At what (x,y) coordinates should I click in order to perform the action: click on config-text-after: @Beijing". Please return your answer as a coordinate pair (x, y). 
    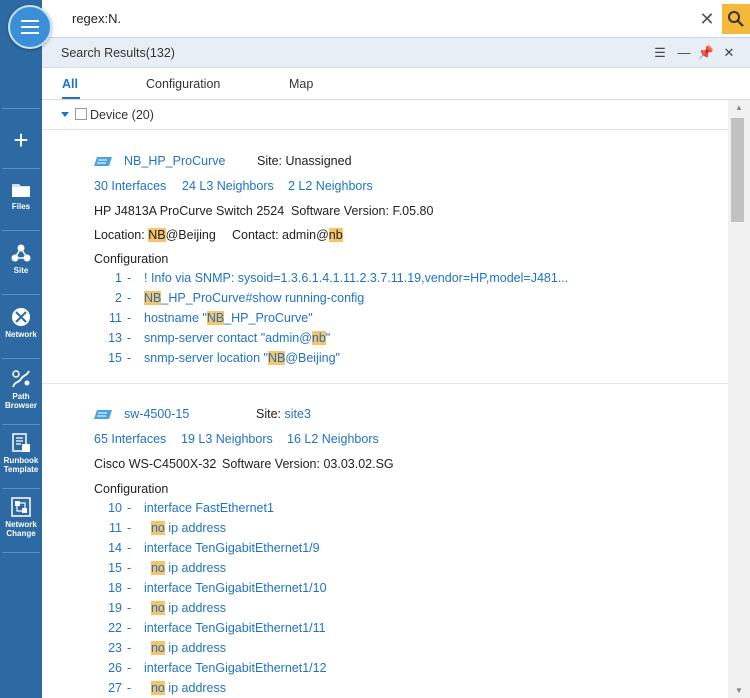
    Looking at the image, I should click on (312, 358).